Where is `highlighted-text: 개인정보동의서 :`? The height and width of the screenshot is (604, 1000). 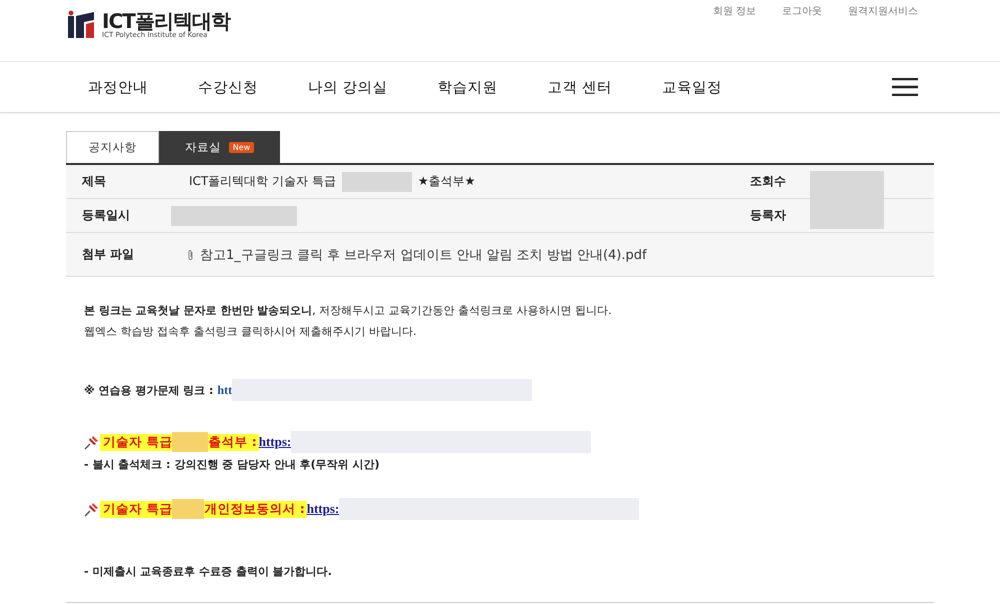 highlighted-text: 개인정보동의서 : is located at coordinates (255, 509).